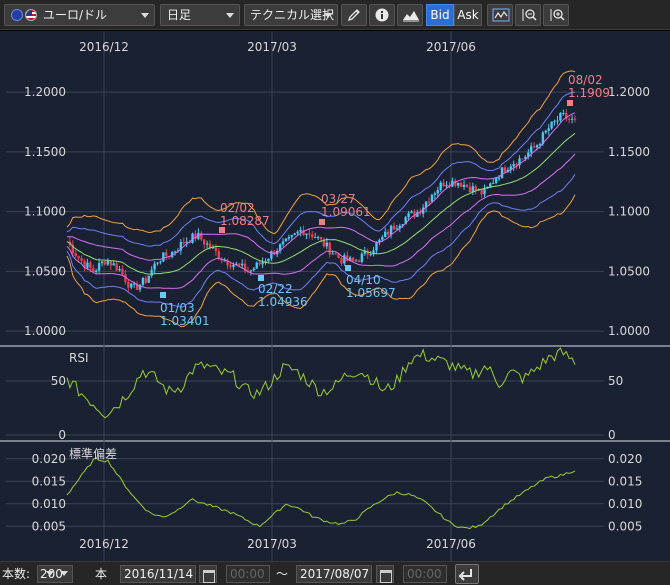  What do you see at coordinates (248, 574) in the screenshot?
I see `start-time-field: 00:00` at bounding box center [248, 574].